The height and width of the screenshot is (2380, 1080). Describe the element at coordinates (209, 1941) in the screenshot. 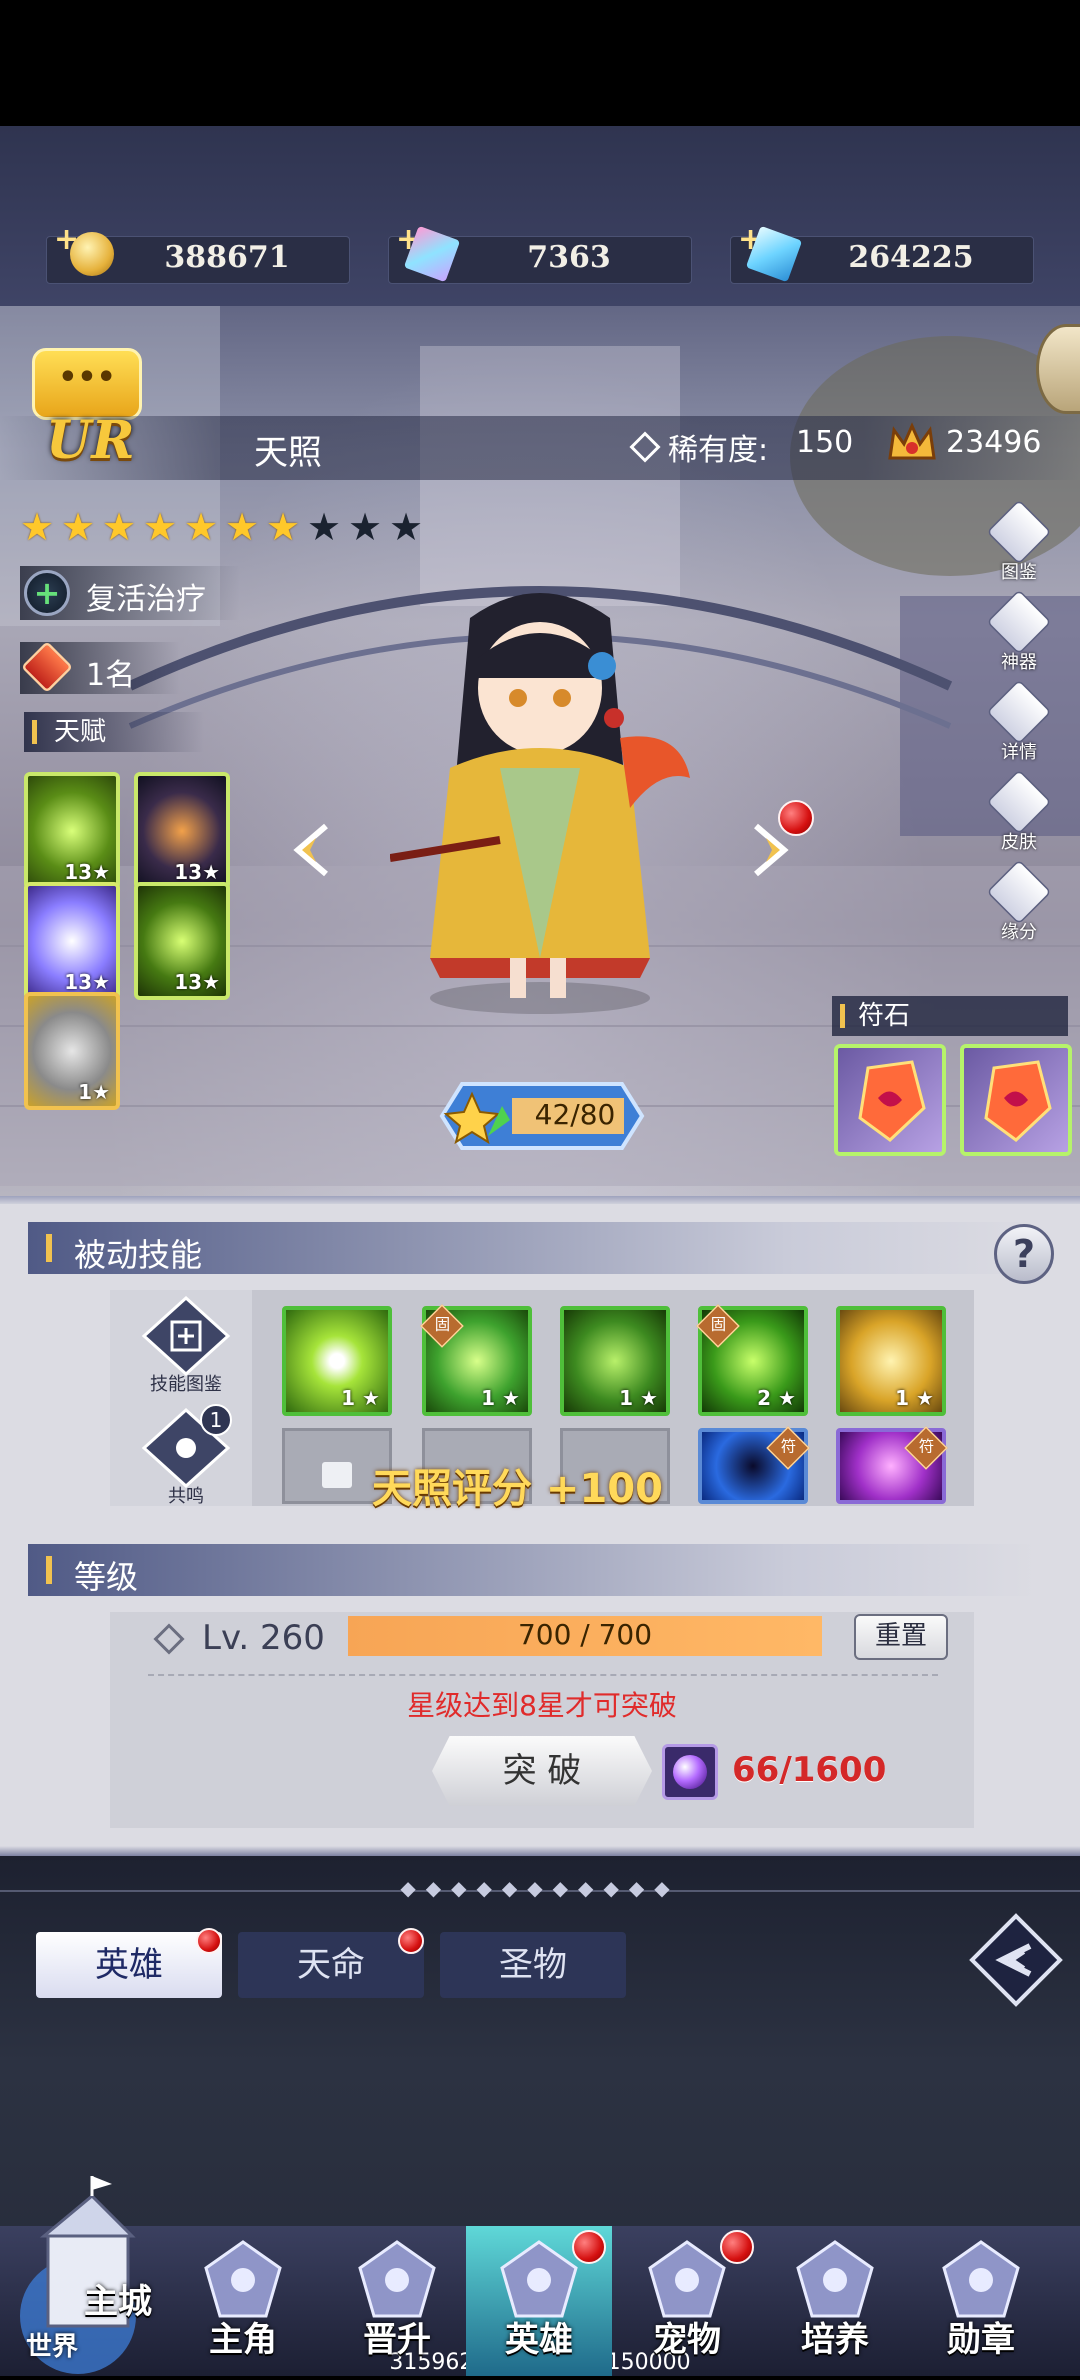

I see `tab-hero-dot` at that location.